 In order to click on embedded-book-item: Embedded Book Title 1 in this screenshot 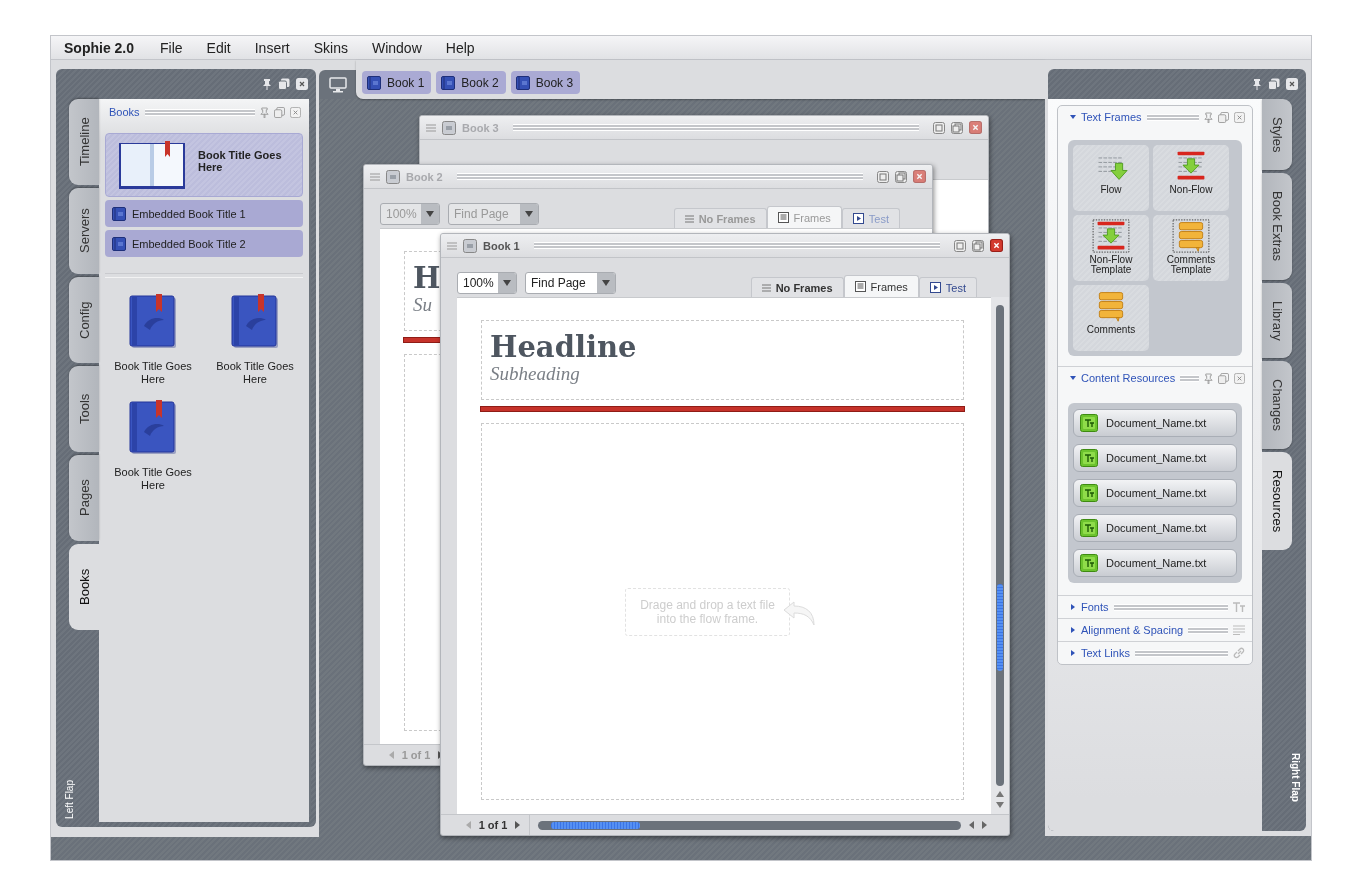, I will do `click(204, 213)`.